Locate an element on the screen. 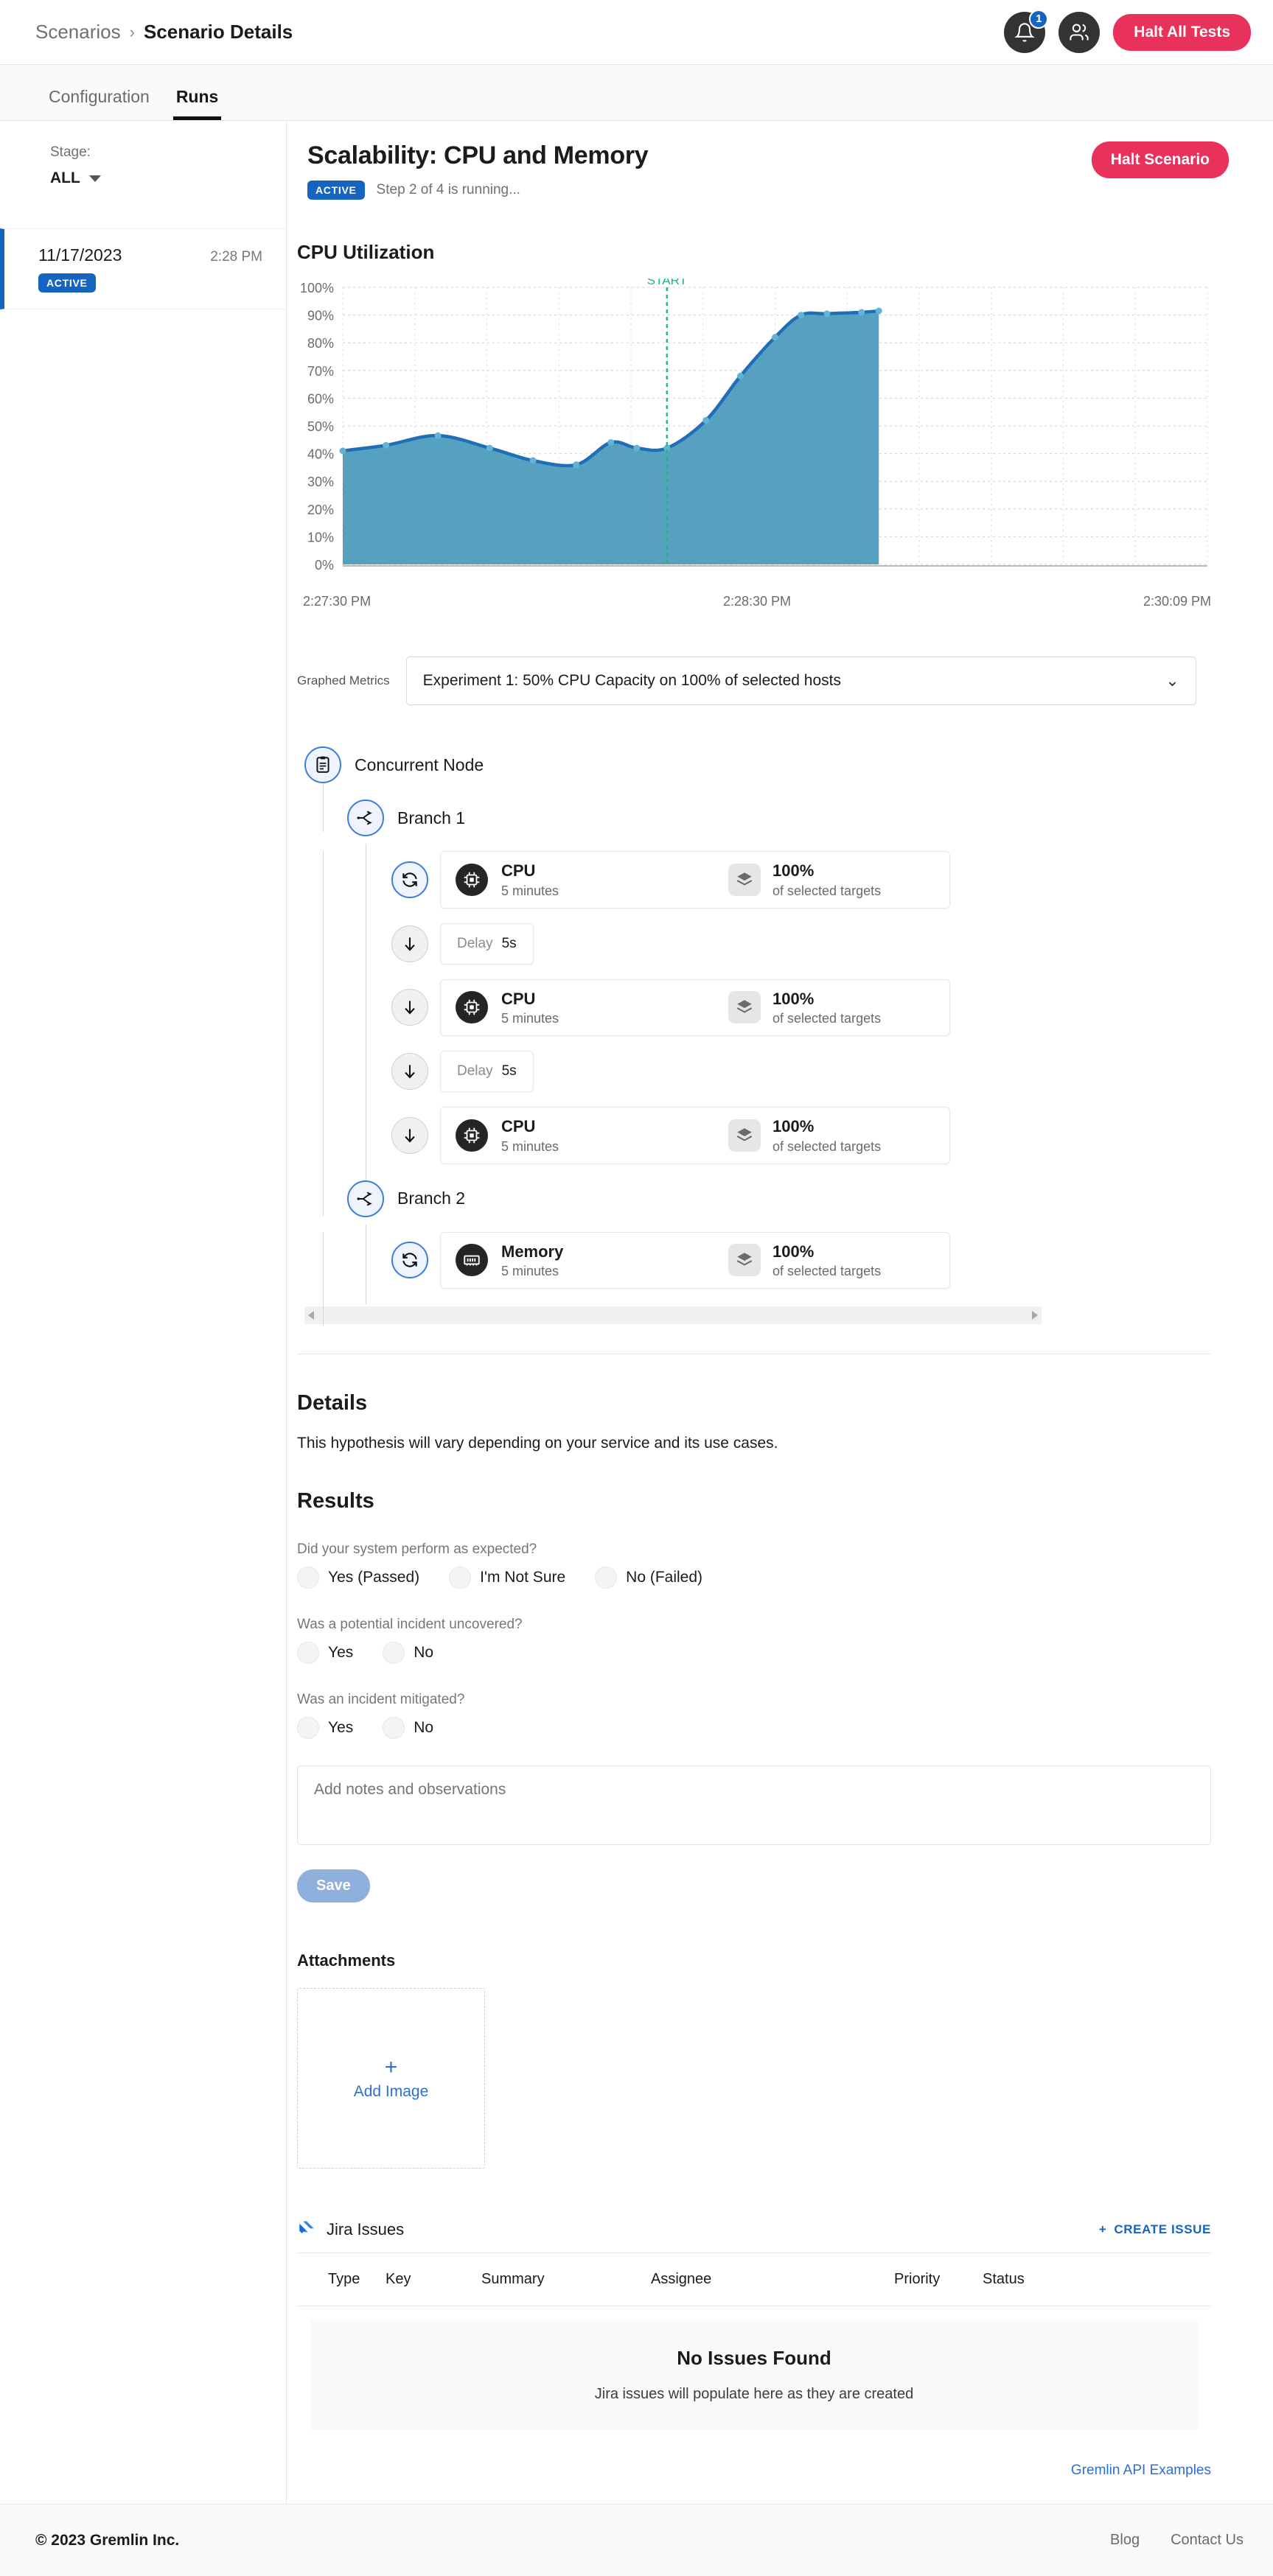 This screenshot has width=1273, height=2576. cpu-utilization-chart: 100% 90% 80% 70% 60% 50% 40% 30% 20% 10% 0% START is located at coordinates (754, 433).